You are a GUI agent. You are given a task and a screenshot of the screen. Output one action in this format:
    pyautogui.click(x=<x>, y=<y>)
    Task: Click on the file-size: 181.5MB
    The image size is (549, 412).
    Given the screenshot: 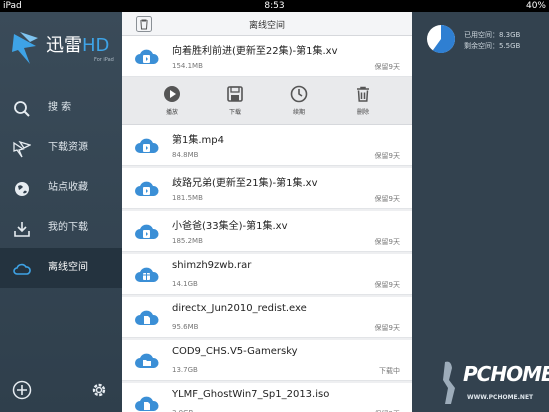 What is the action you would take?
    pyautogui.click(x=187, y=198)
    